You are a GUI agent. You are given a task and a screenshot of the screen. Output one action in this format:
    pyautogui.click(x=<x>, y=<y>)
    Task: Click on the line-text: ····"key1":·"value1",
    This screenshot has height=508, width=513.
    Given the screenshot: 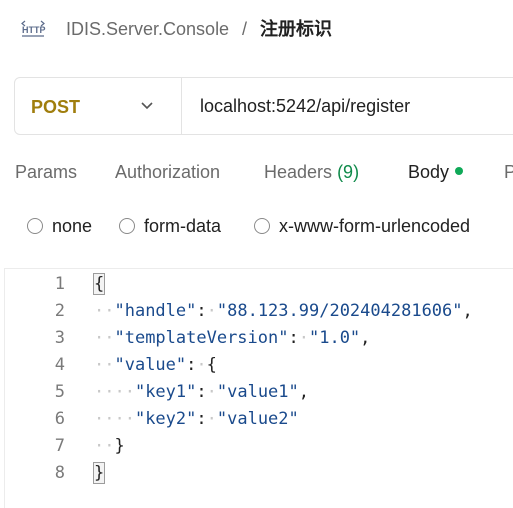 What is the action you would take?
    pyautogui.click(x=202, y=392)
    